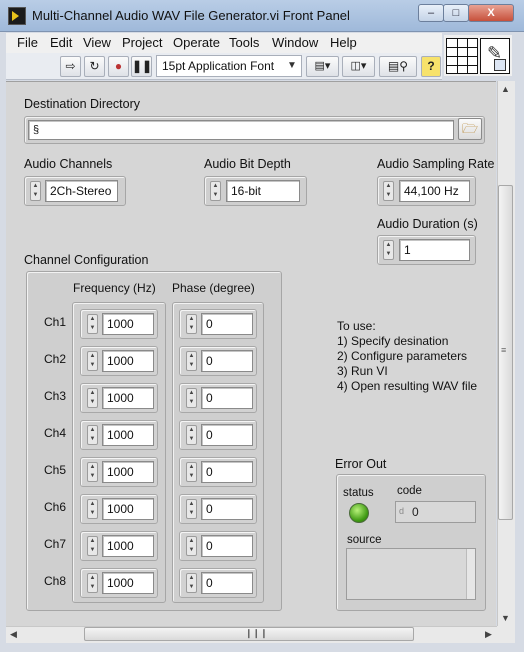 This screenshot has height=652, width=524. I want to click on scroll-left-arrow-icon: ◀, so click(13, 634).